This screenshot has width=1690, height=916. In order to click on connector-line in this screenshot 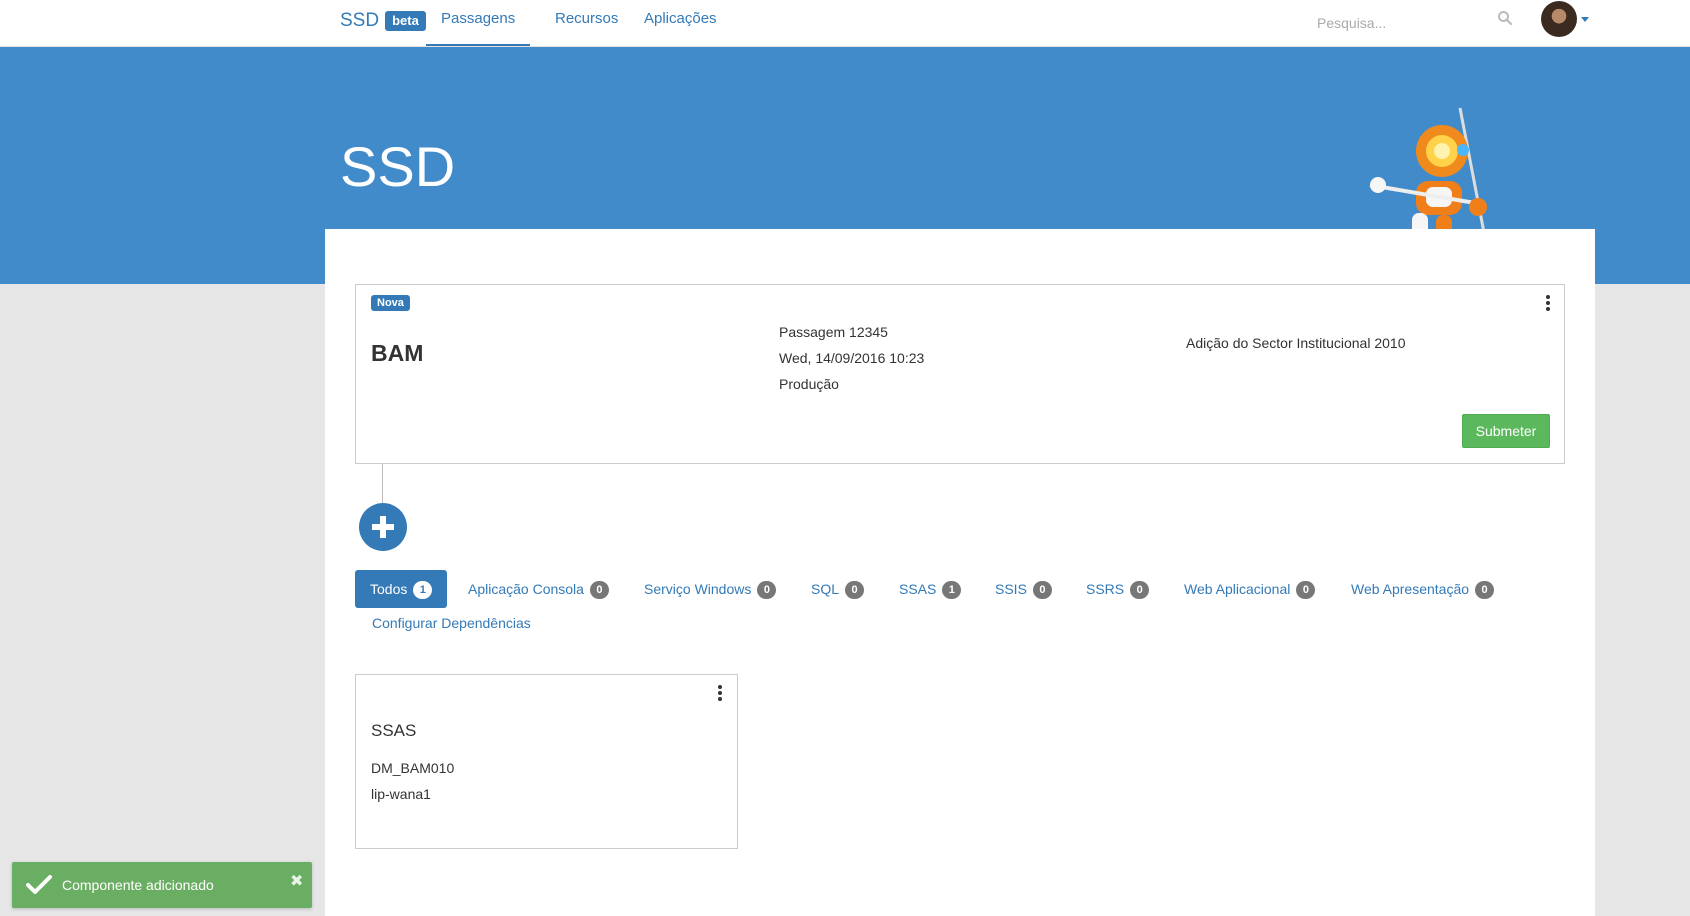, I will do `click(382, 484)`.